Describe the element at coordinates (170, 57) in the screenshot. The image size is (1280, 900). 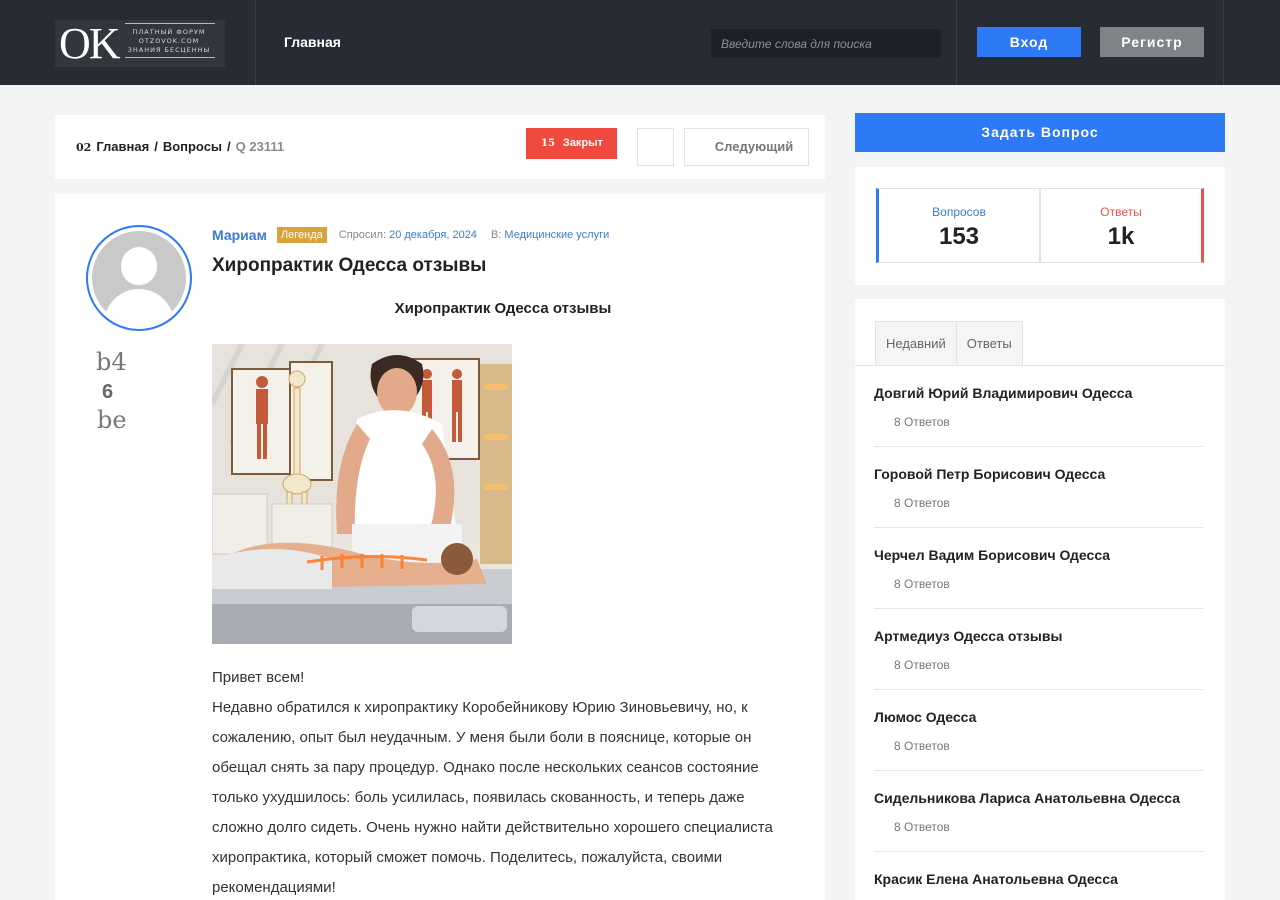
I see `logo-rule-bottom` at that location.